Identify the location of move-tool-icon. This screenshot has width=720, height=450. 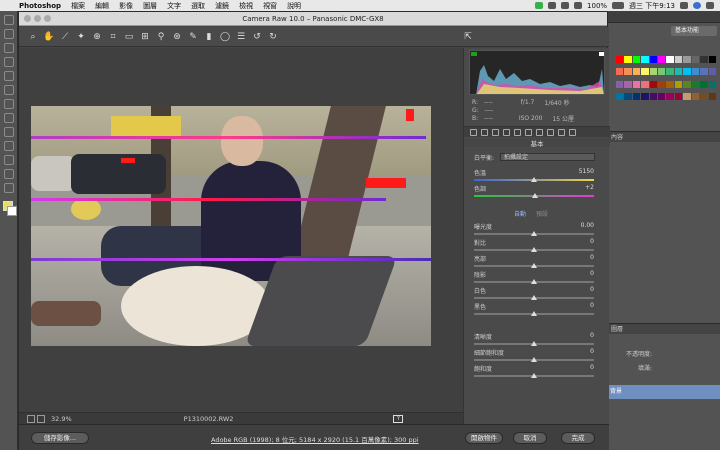
(8, 20).